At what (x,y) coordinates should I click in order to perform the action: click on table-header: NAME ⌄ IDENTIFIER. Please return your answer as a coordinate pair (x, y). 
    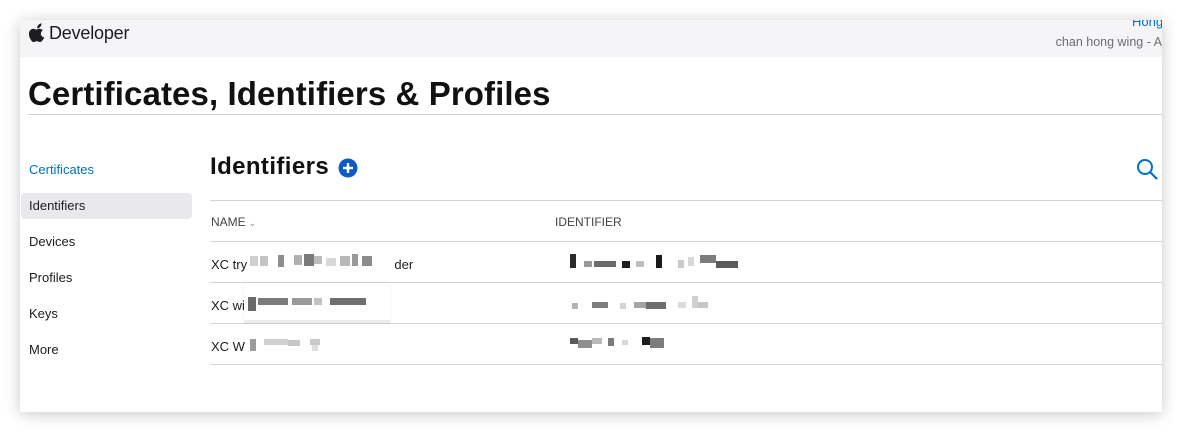
    Looking at the image, I should click on (686, 221).